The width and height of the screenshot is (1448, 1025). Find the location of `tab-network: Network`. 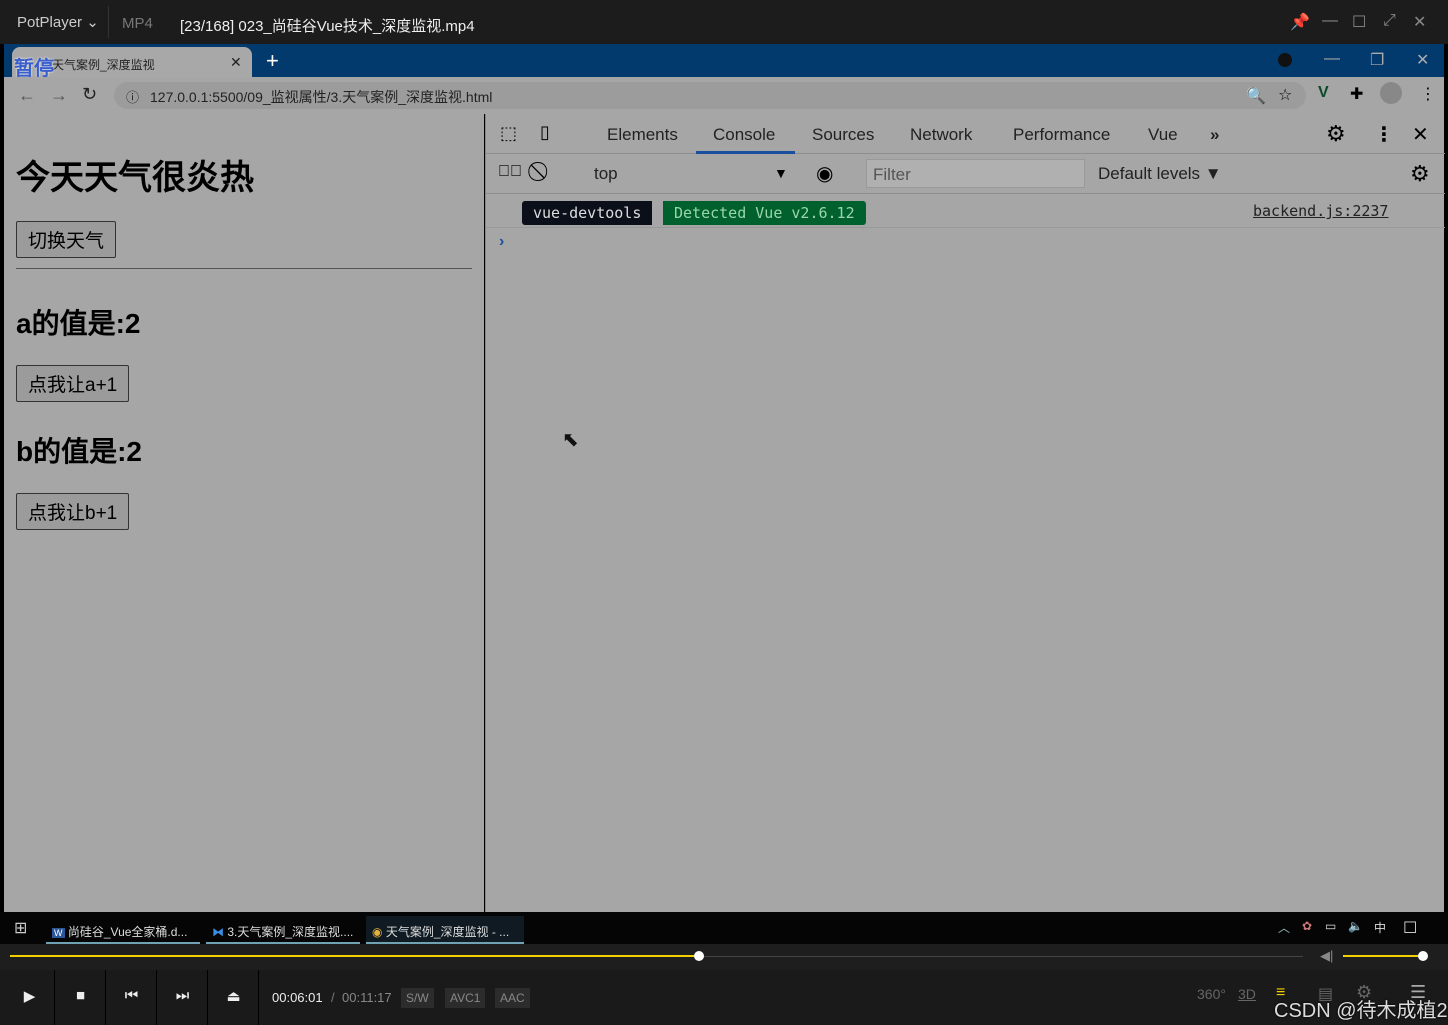

tab-network: Network is located at coordinates (941, 135).